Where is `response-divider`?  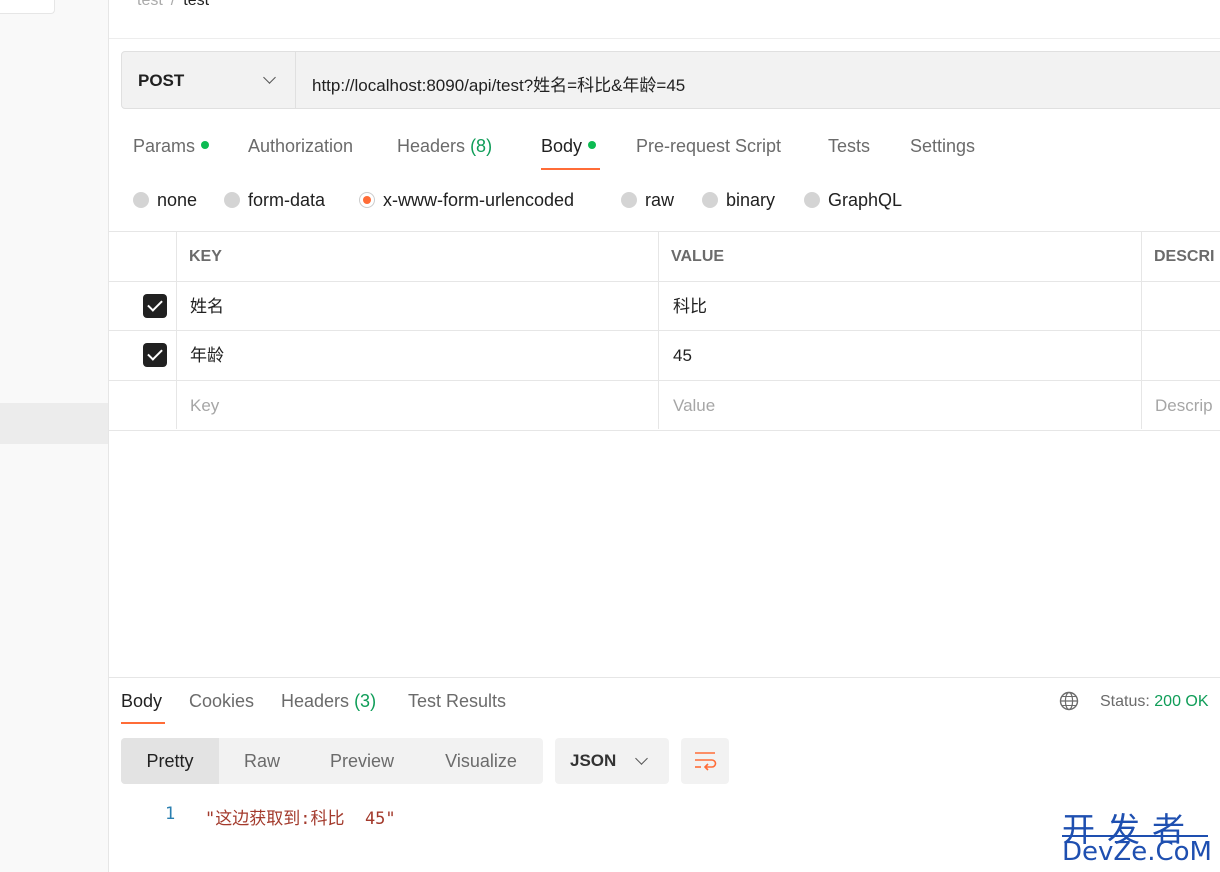
response-divider is located at coordinates (664, 677).